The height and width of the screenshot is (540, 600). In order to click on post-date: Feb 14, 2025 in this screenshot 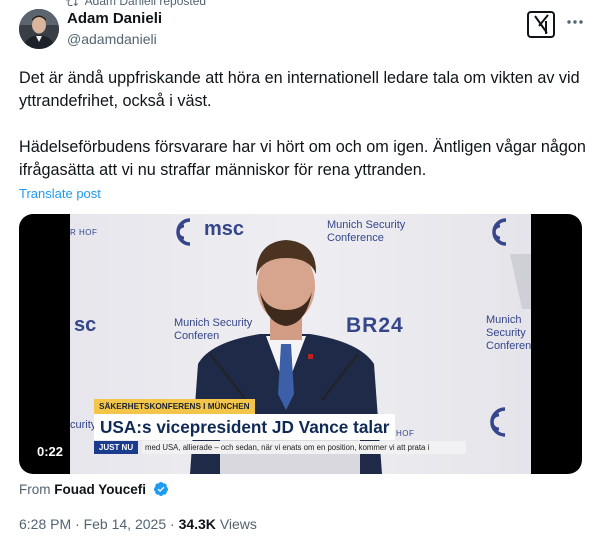, I will do `click(125, 524)`.